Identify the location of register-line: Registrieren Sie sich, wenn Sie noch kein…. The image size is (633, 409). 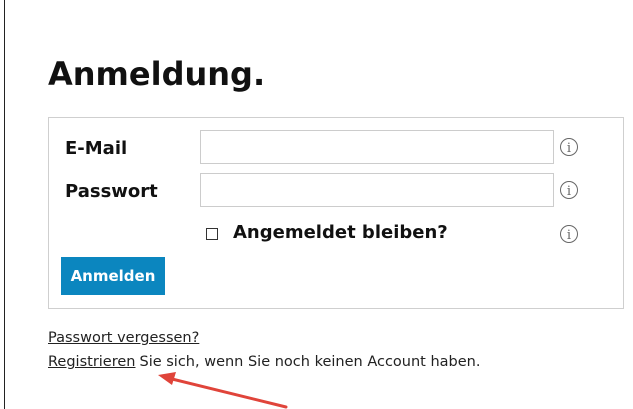
(264, 362).